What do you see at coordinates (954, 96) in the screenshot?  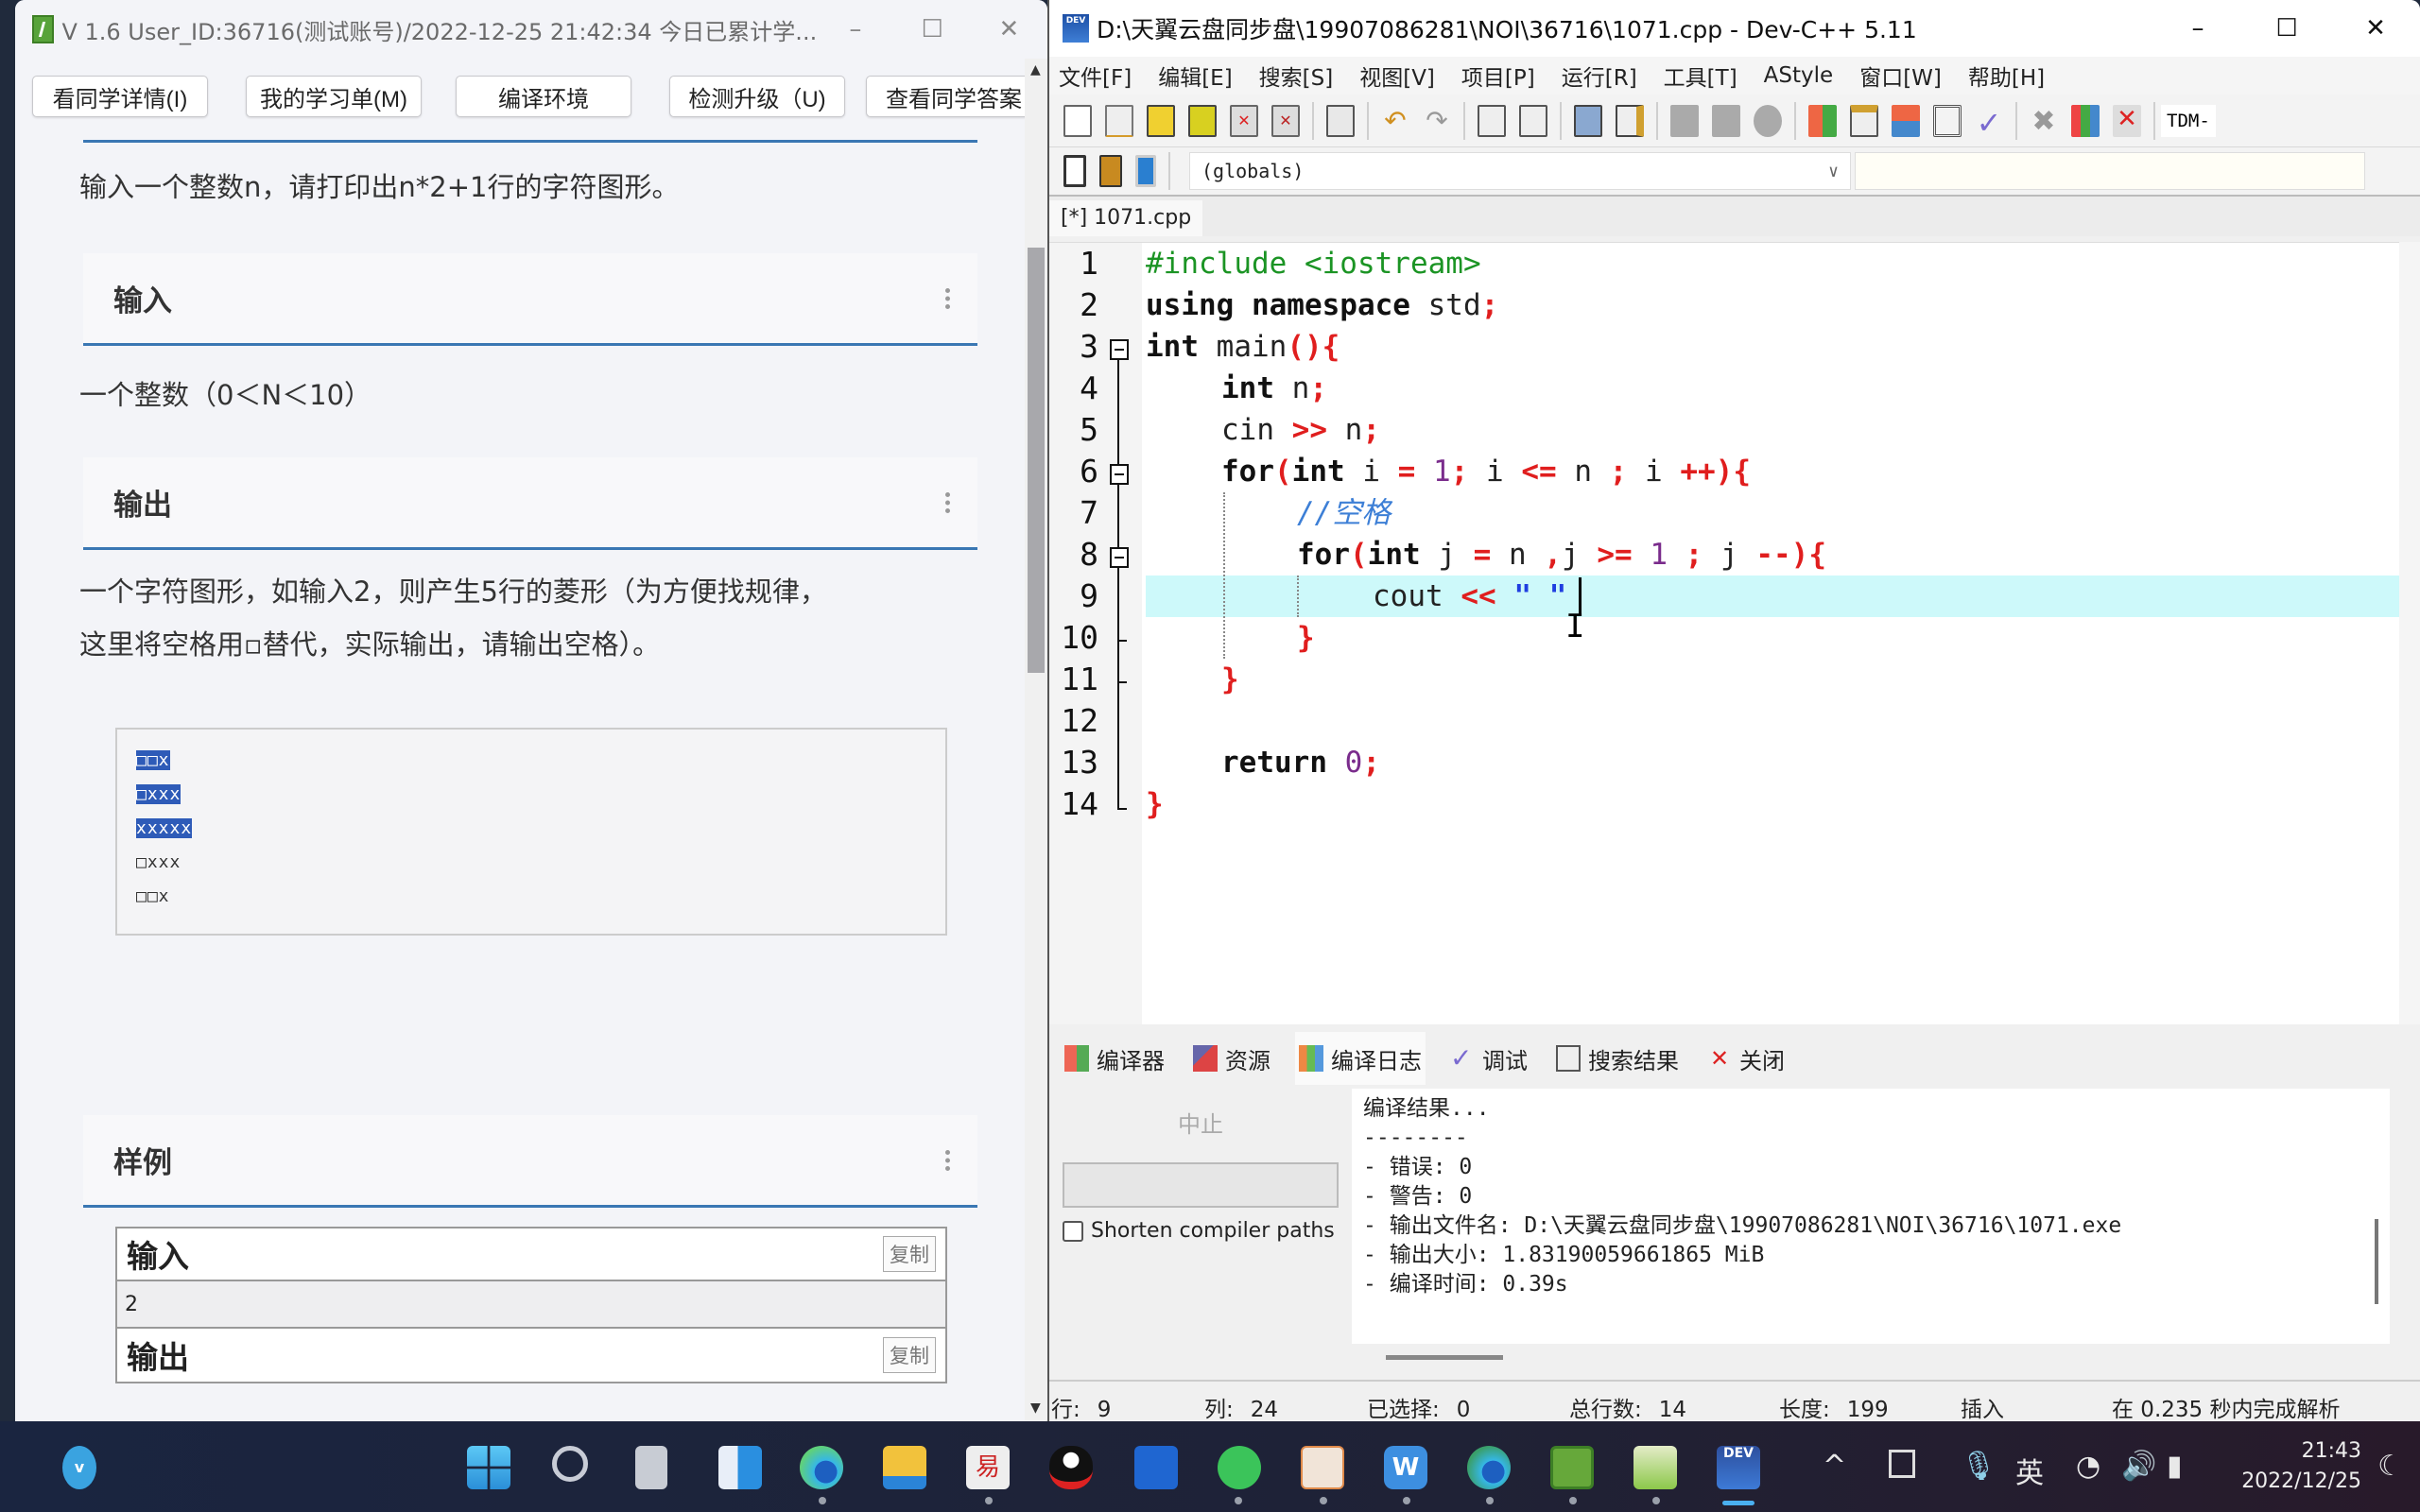 I see `view-classmate-answers-button: 查看同学答案` at bounding box center [954, 96].